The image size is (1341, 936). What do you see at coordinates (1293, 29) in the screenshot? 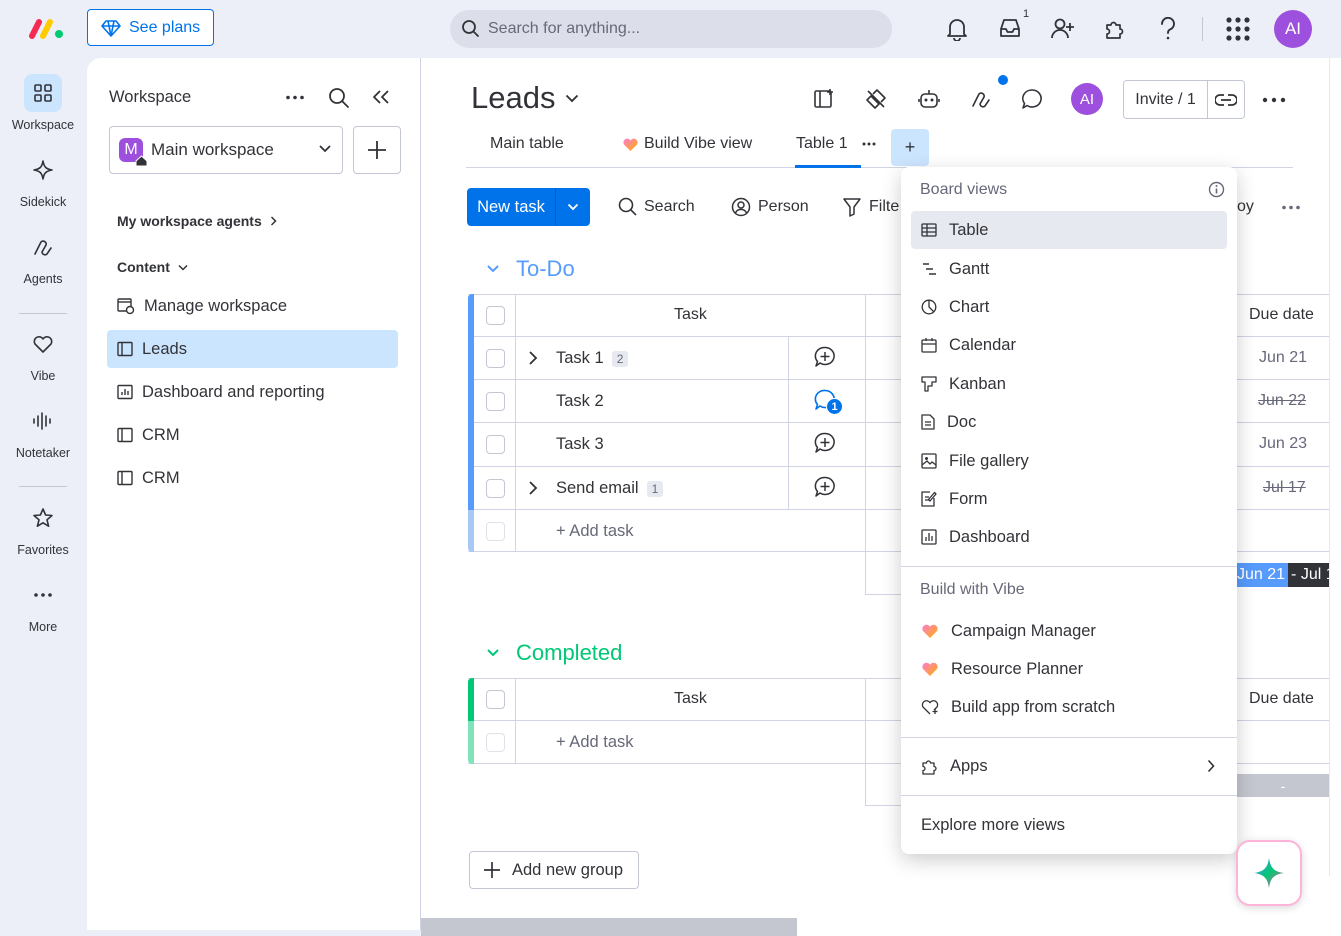
I see `user-avatar: AI` at bounding box center [1293, 29].